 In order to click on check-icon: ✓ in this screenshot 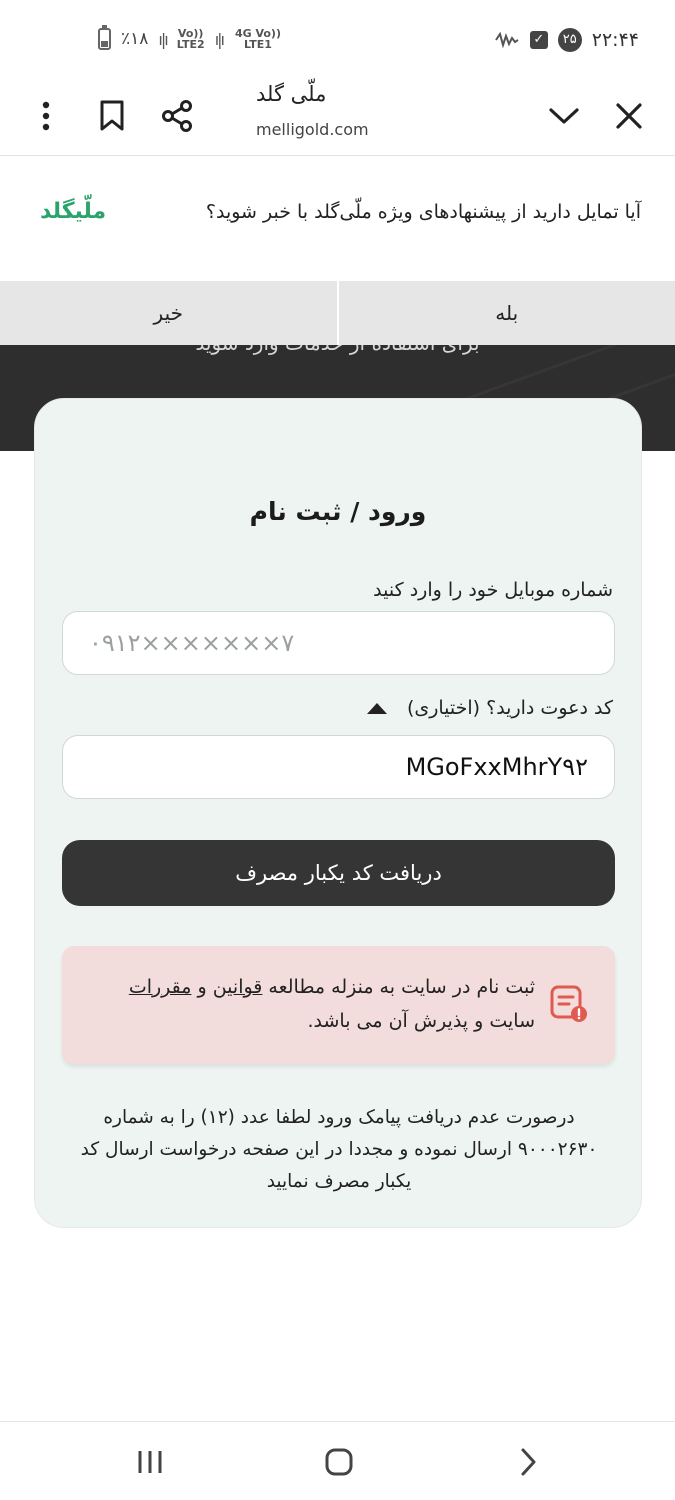, I will do `click(538, 40)`.